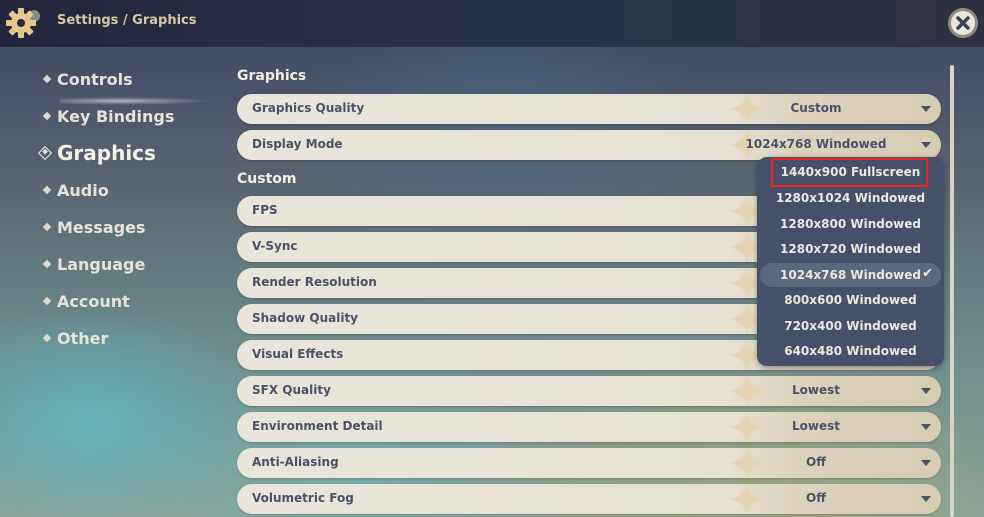 The width and height of the screenshot is (984, 517). What do you see at coordinates (308, 108) in the screenshot?
I see `setting-label: Graphics Quality` at bounding box center [308, 108].